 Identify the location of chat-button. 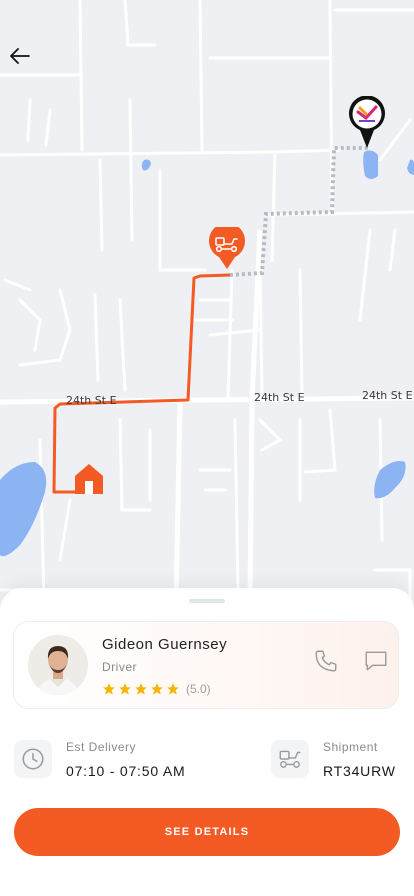
(376, 661).